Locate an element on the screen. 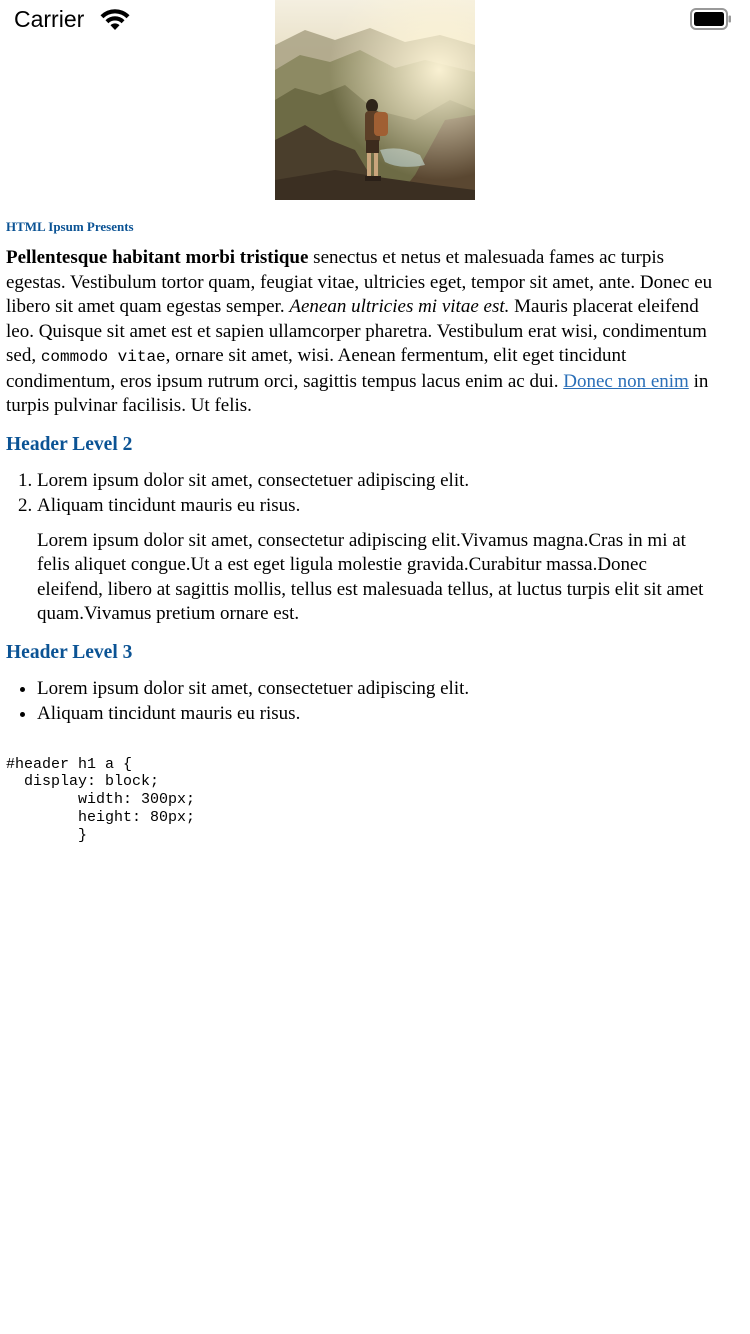 The width and height of the screenshot is (750, 1334). header-level-2: Header Level 2 is located at coordinates (69, 444).